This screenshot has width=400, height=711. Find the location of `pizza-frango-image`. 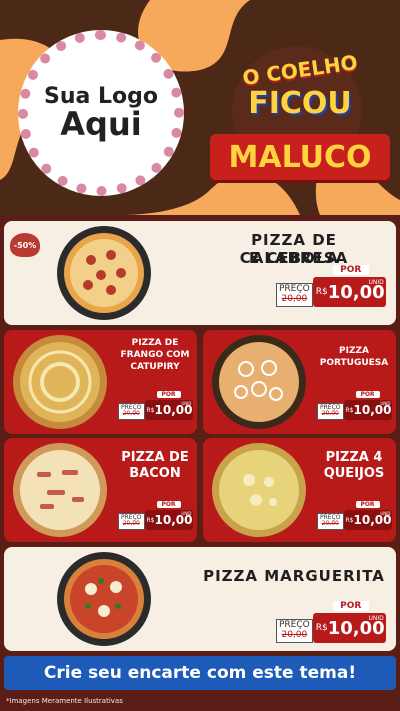

pizza-frango-image is located at coordinates (60, 382).